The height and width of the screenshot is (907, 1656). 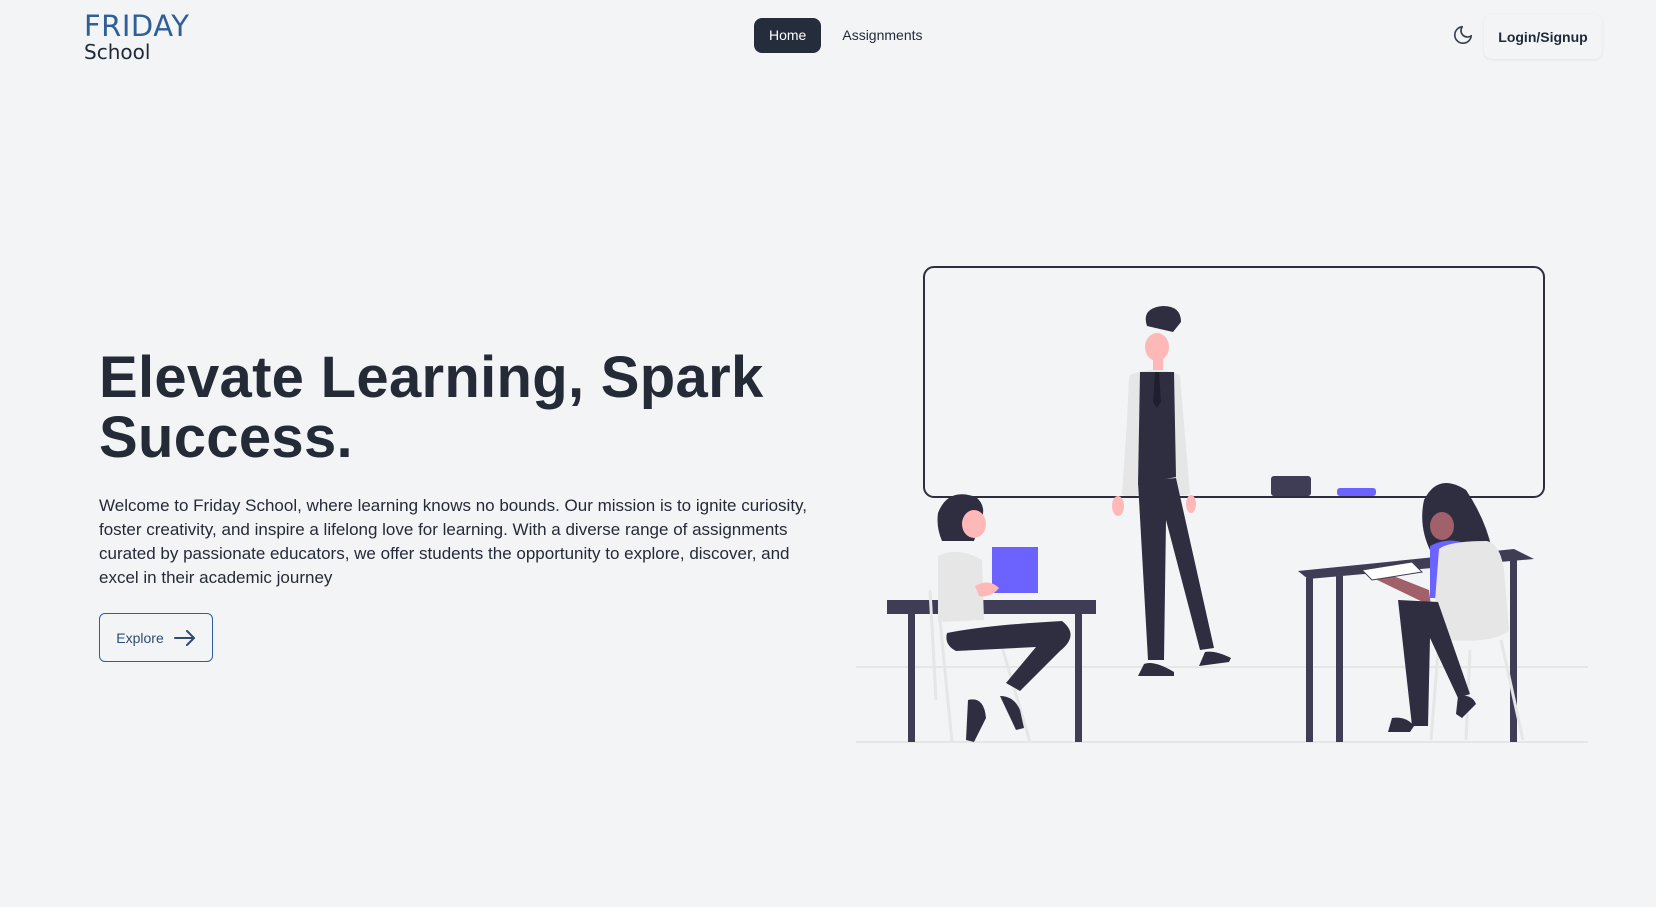 What do you see at coordinates (882, 35) in the screenshot?
I see `nav-assignments: Assignments` at bounding box center [882, 35].